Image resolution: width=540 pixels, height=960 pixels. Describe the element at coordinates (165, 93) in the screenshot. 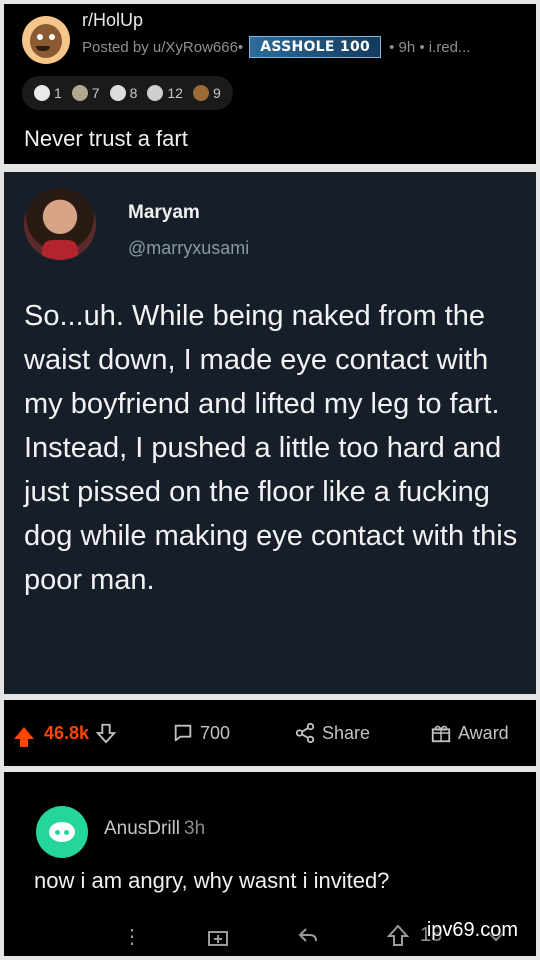

I see `award-item: 12` at that location.